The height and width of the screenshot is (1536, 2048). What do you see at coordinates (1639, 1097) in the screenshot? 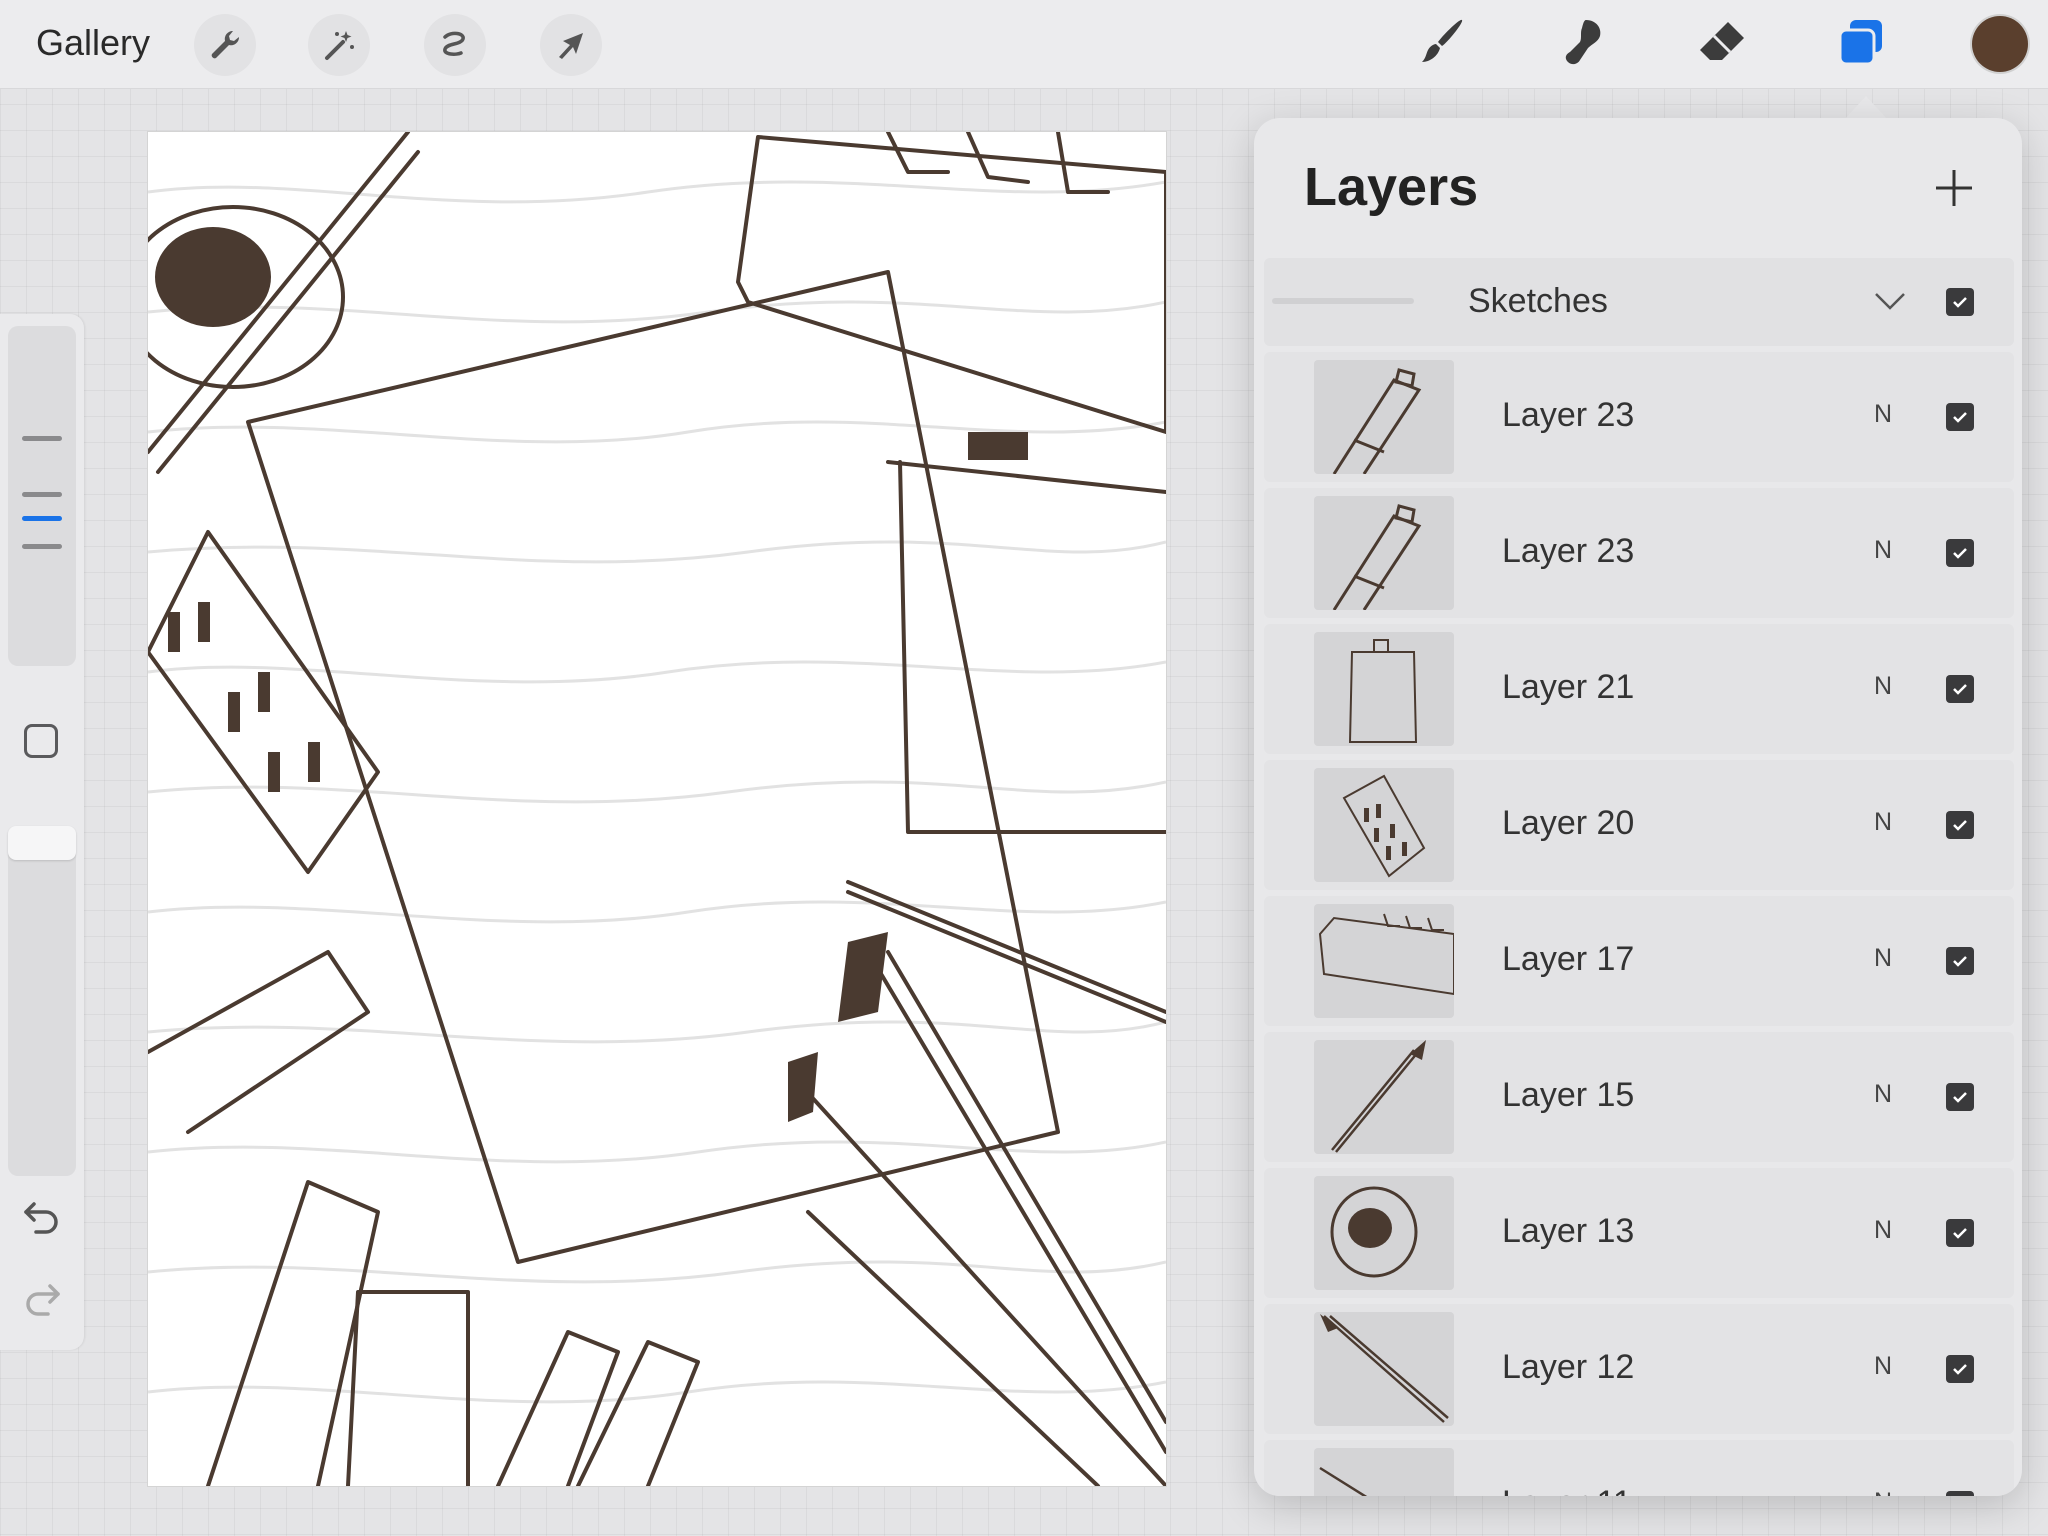
I see `layer-row: Layer 15 N` at bounding box center [1639, 1097].